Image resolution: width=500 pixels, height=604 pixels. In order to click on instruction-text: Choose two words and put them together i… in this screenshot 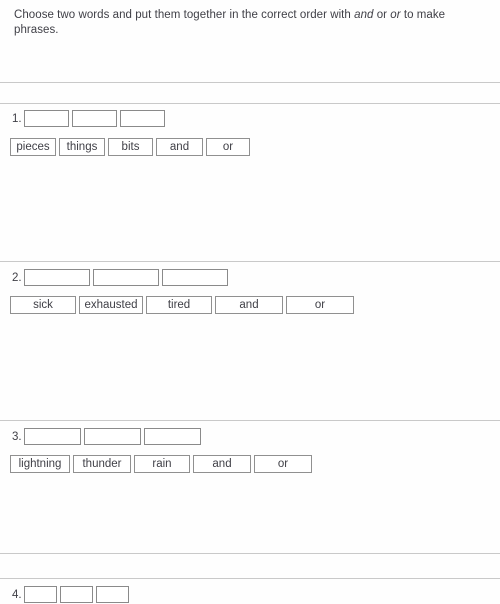, I will do `click(250, 19)`.